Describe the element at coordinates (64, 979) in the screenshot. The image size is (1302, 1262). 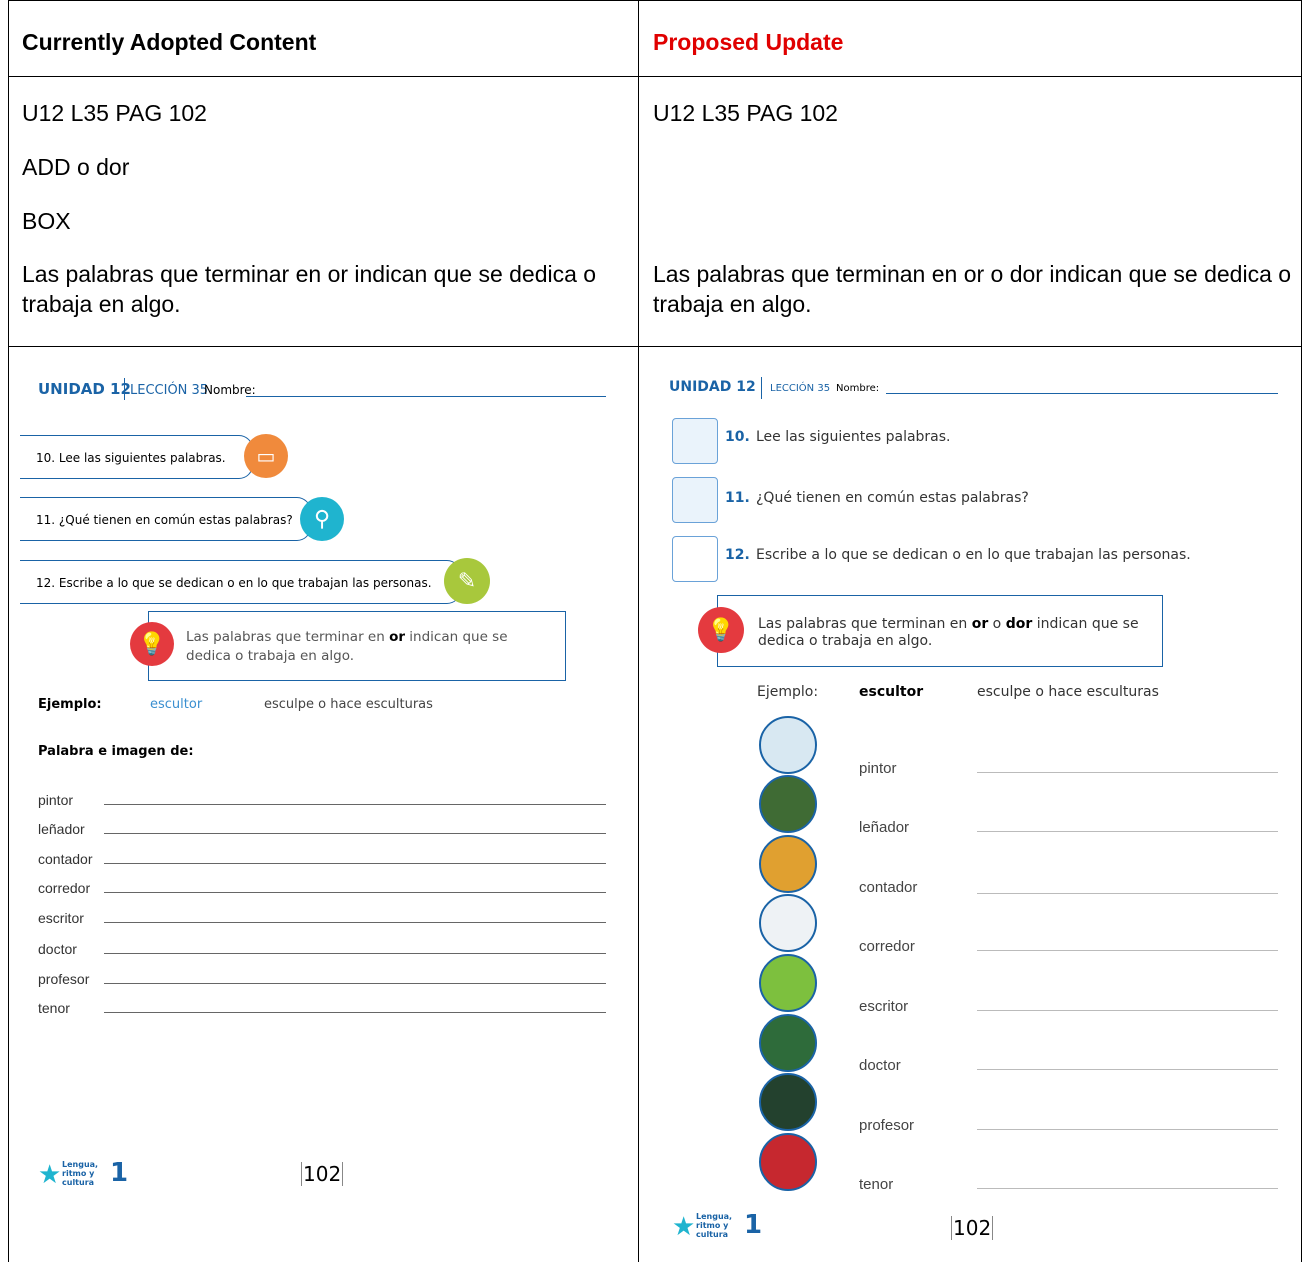
I see `left-word-7: profesor` at that location.